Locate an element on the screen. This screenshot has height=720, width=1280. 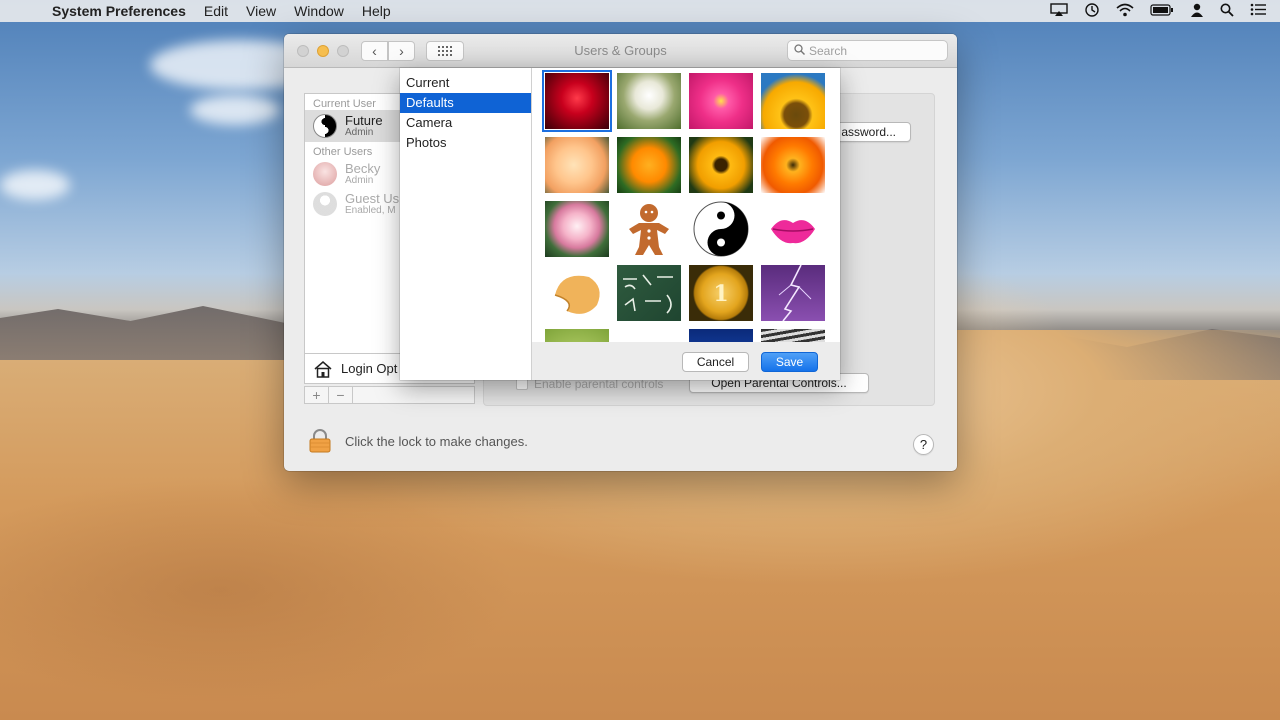
add-remove-bar: + − is located at coordinates (389, 395).